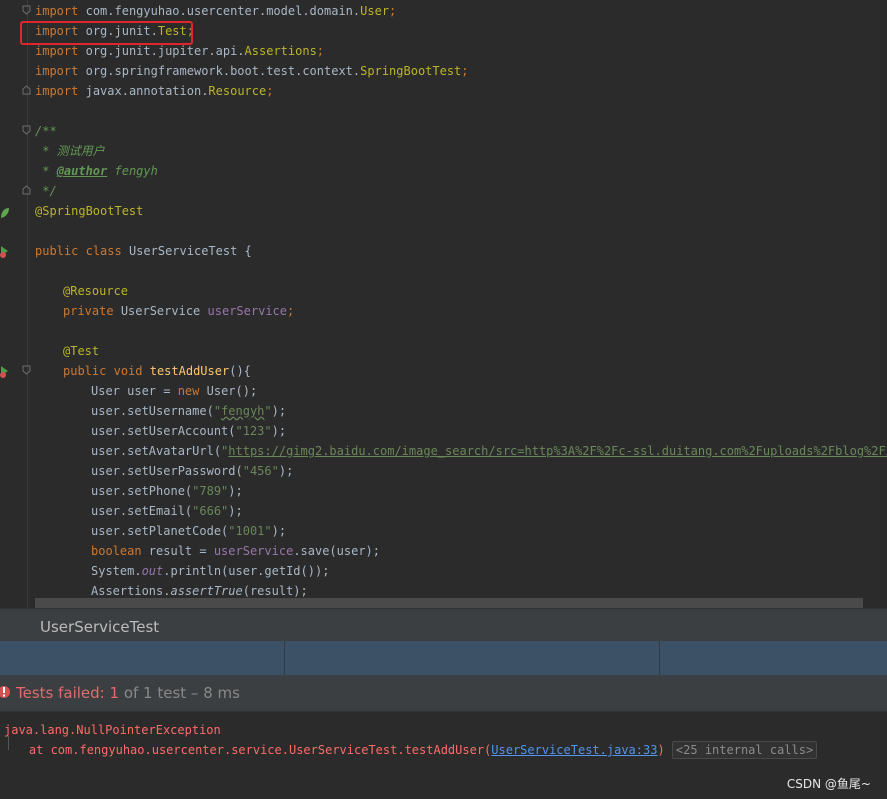  What do you see at coordinates (152, 411) in the screenshot?
I see `code-text: user.setUsername(` at bounding box center [152, 411].